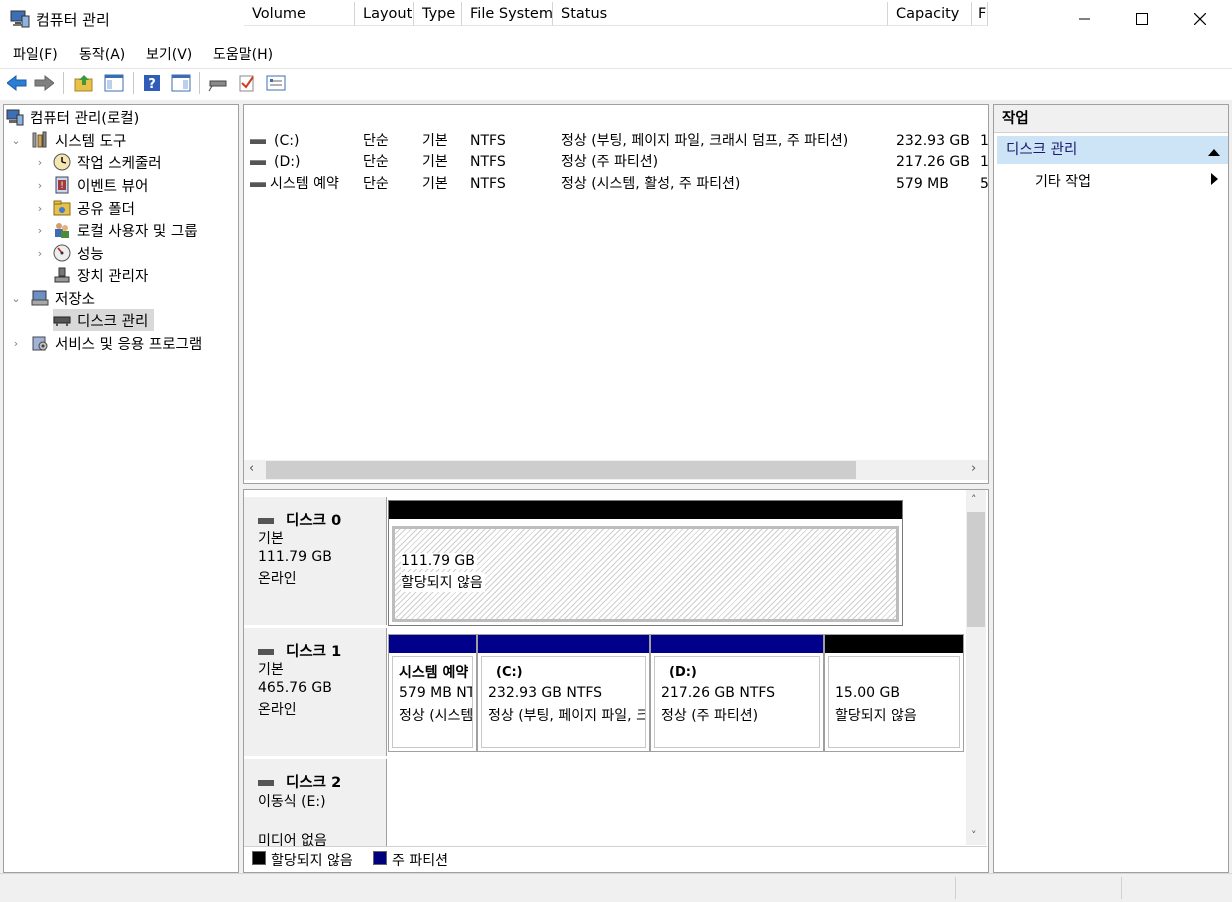 Image resolution: width=1232 pixels, height=902 pixels. What do you see at coordinates (40, 343) in the screenshot?
I see `services-icon` at bounding box center [40, 343].